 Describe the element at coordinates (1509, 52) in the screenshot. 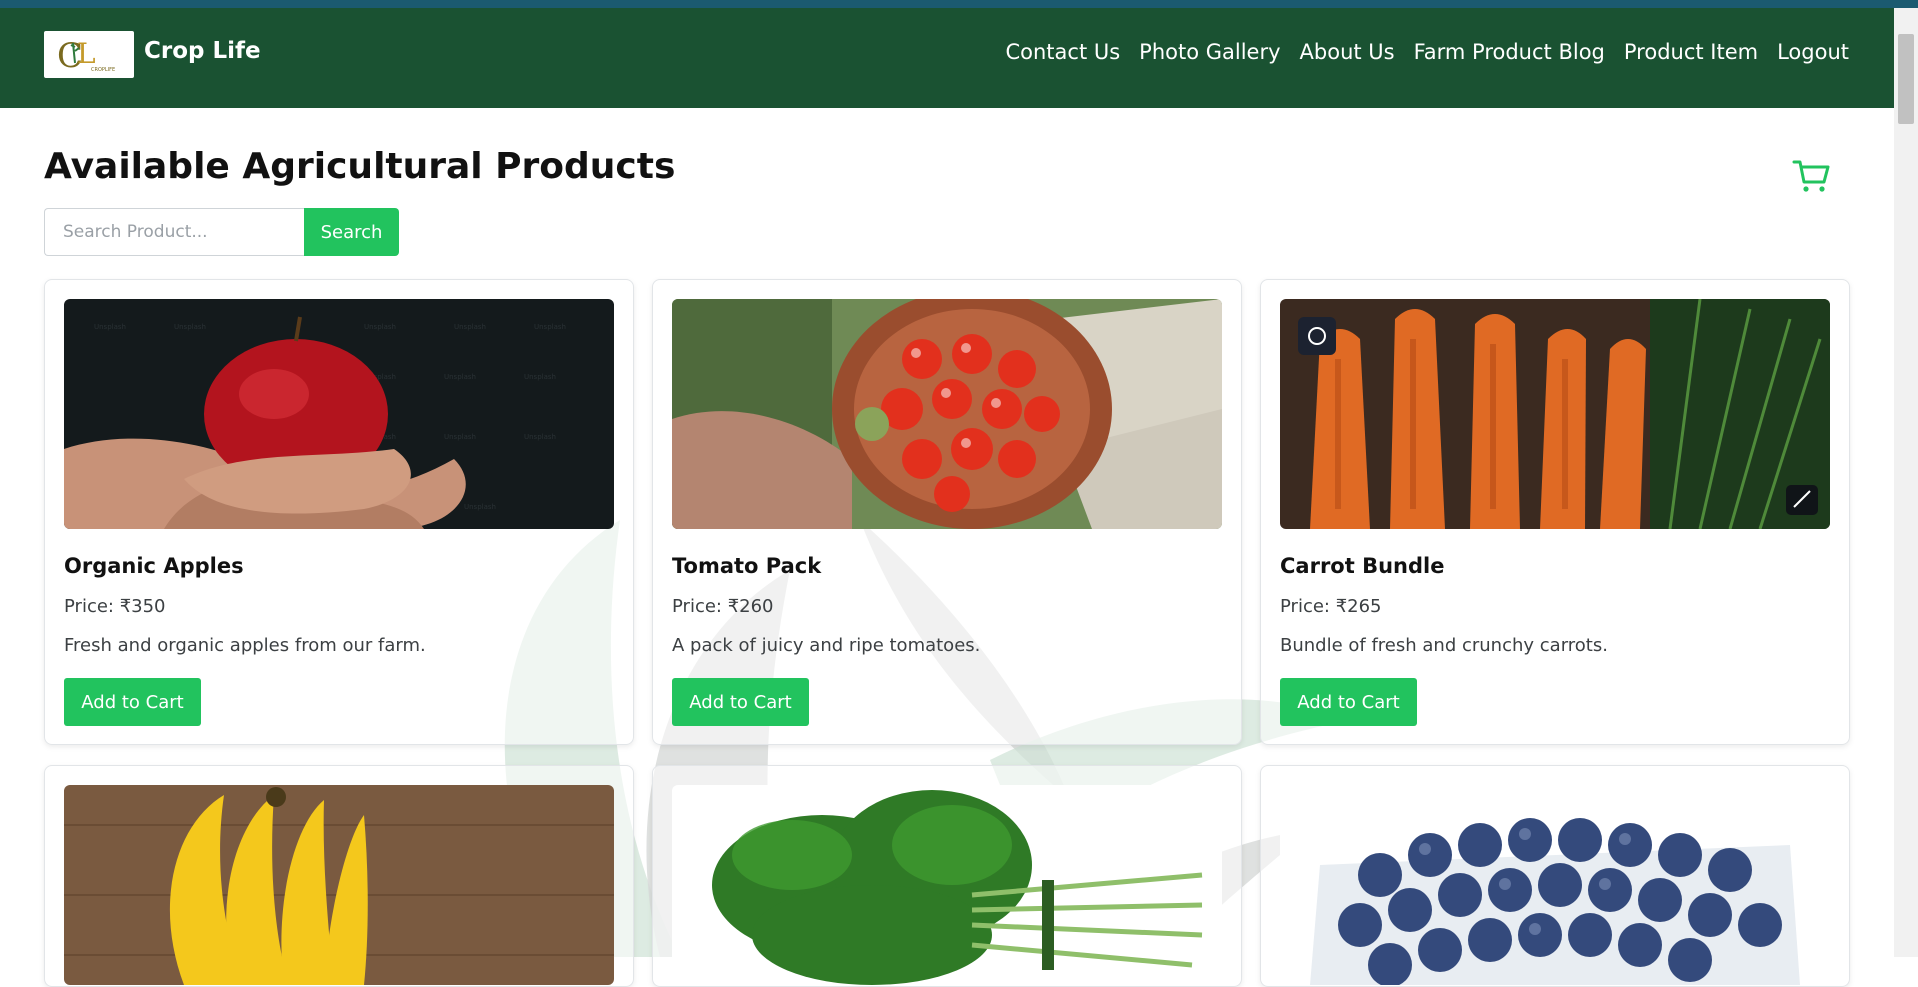

I see `nav-farm-product-blog: Farm Product Blog` at that location.